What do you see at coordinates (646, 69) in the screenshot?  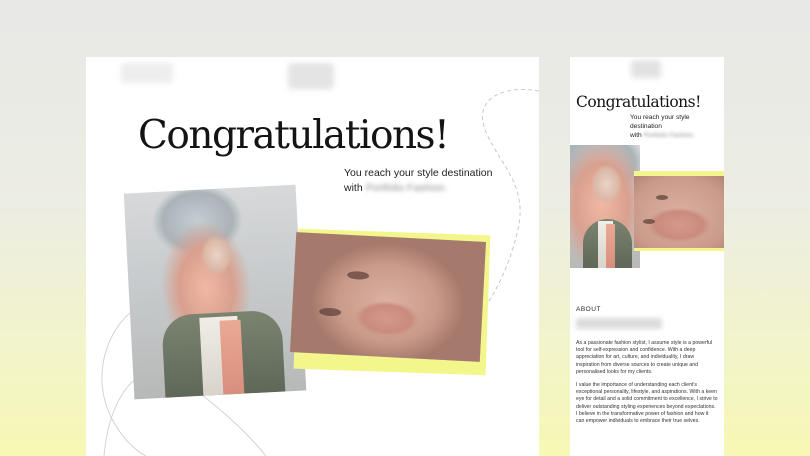 I see `brand-logo-blurred` at bounding box center [646, 69].